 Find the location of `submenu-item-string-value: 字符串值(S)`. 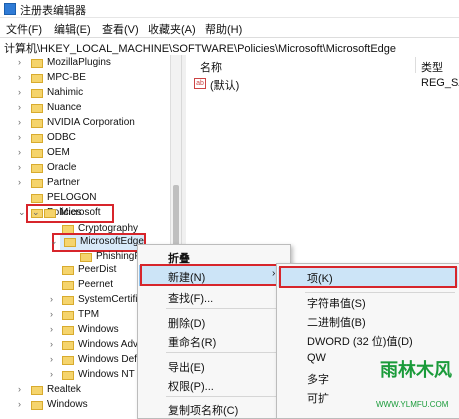

submenu-item-string-value: 字符串值(S) is located at coordinates (336, 303).